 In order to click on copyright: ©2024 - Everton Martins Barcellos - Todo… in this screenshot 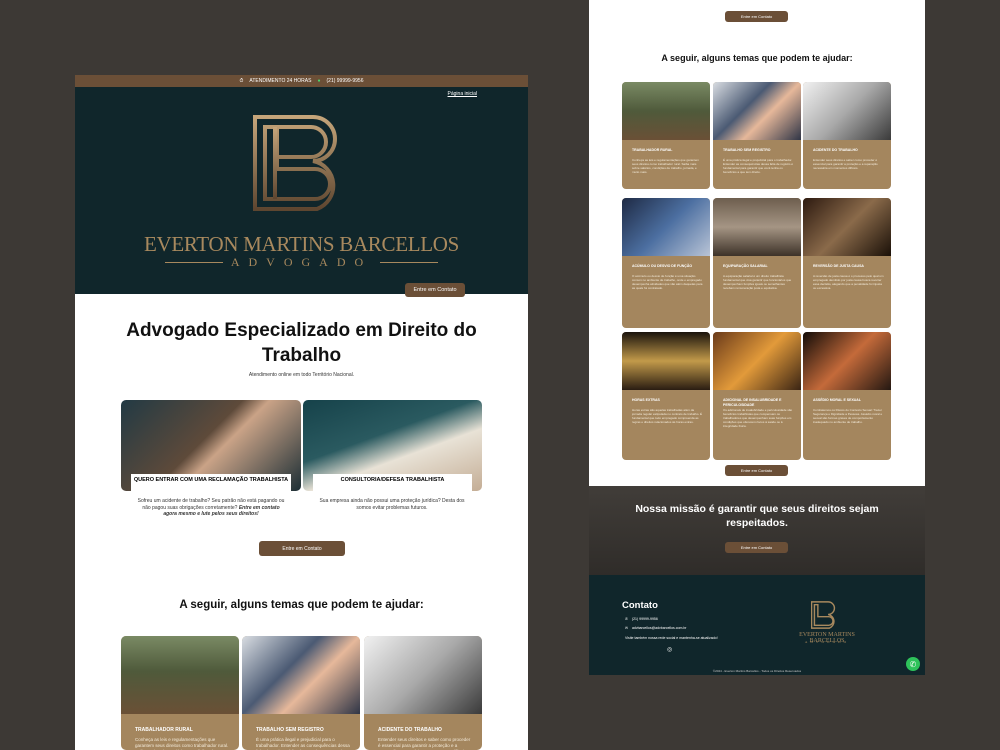, I will do `click(757, 671)`.